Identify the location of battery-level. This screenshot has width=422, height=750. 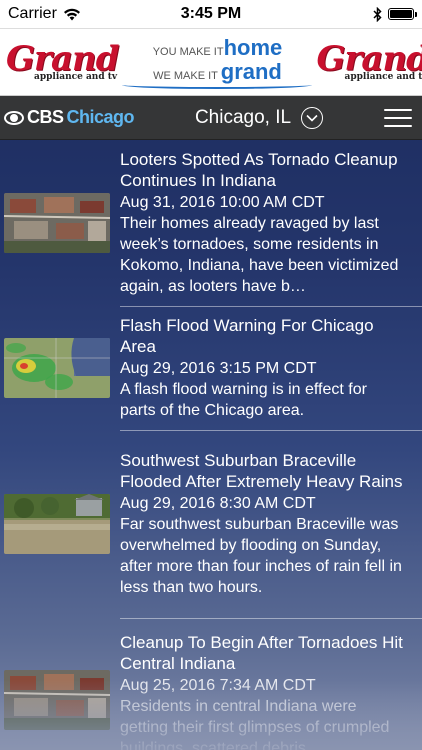
(401, 14).